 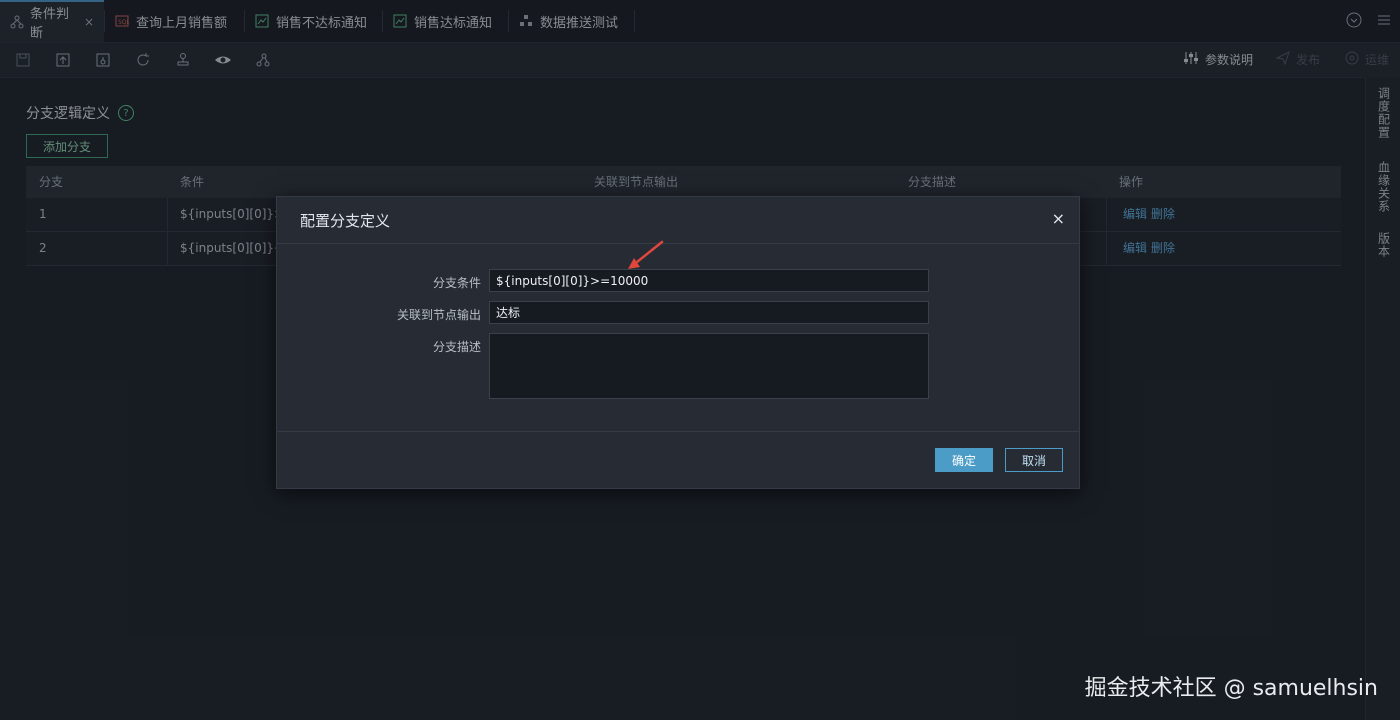 I want to click on dialog-header: 配置分支定义 ×, so click(x=678, y=220).